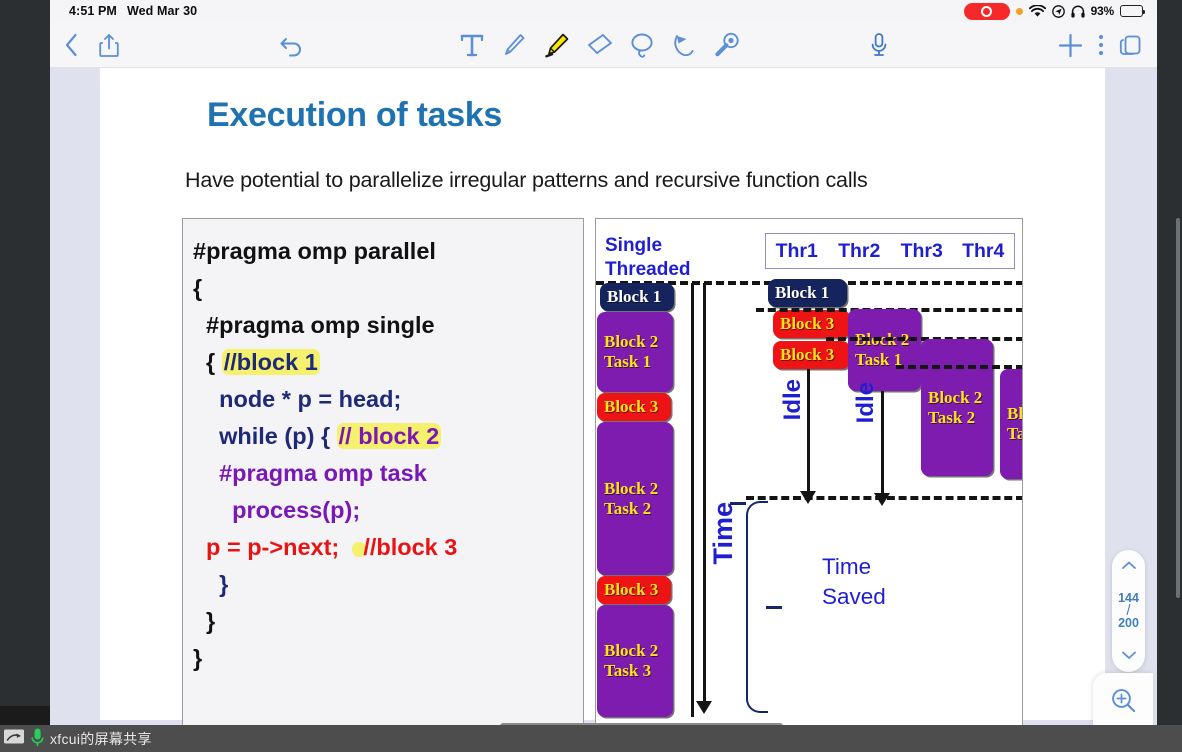 This screenshot has height=752, width=1182. I want to click on microphone-icon, so click(879, 45).